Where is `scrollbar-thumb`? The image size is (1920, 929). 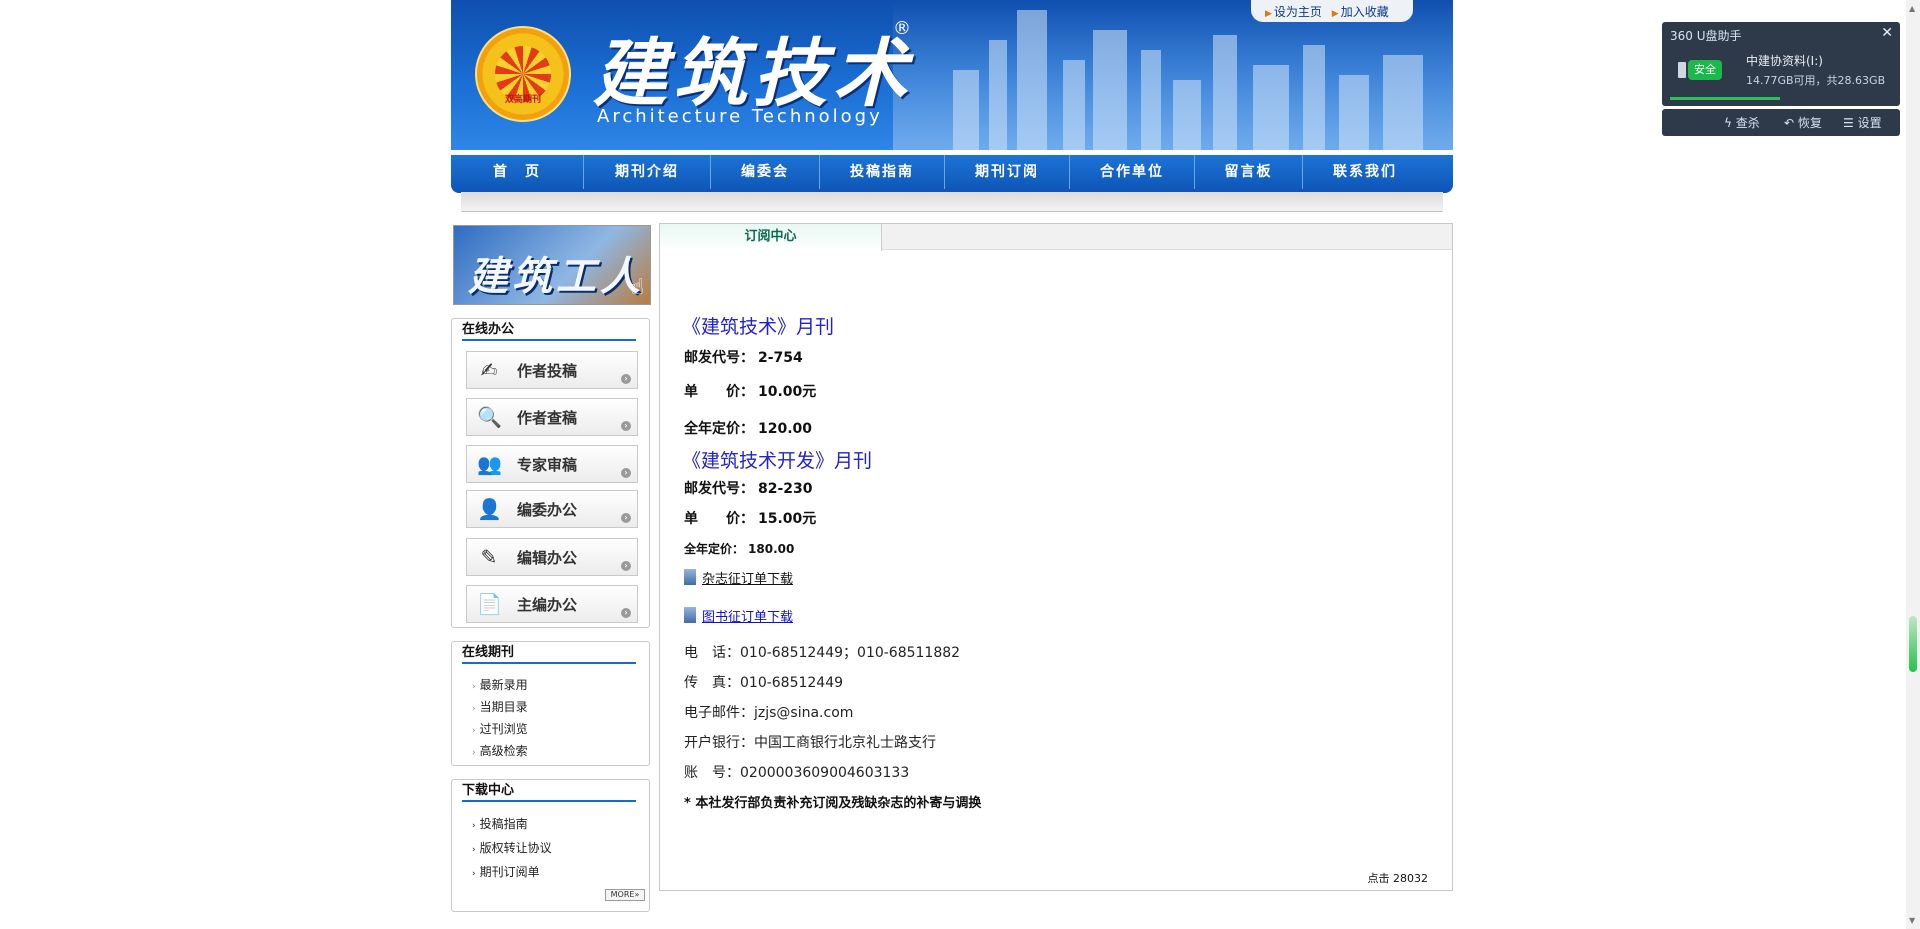 scrollbar-thumb is located at coordinates (1913, 644).